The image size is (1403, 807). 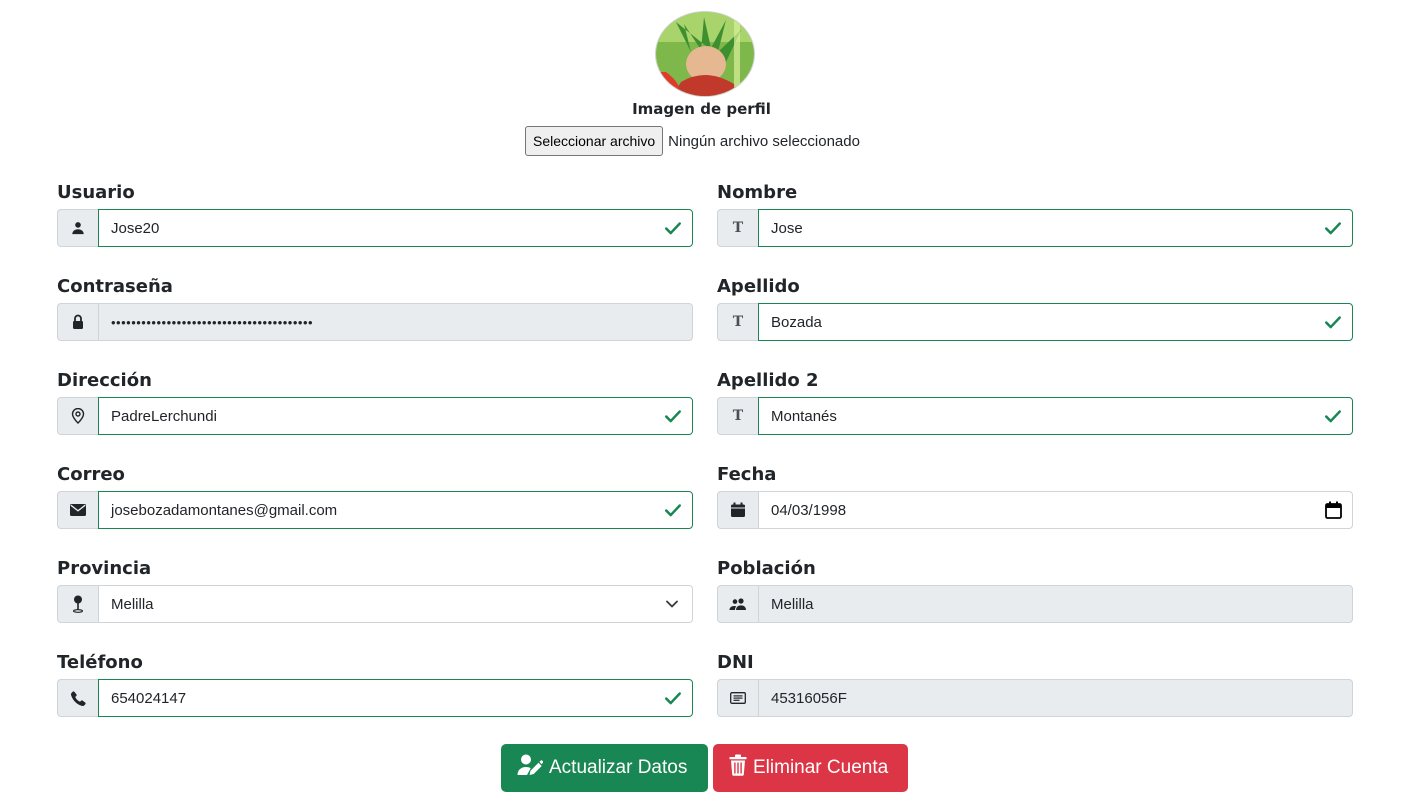 What do you see at coordinates (737, 510) in the screenshot?
I see `calendar-icon` at bounding box center [737, 510].